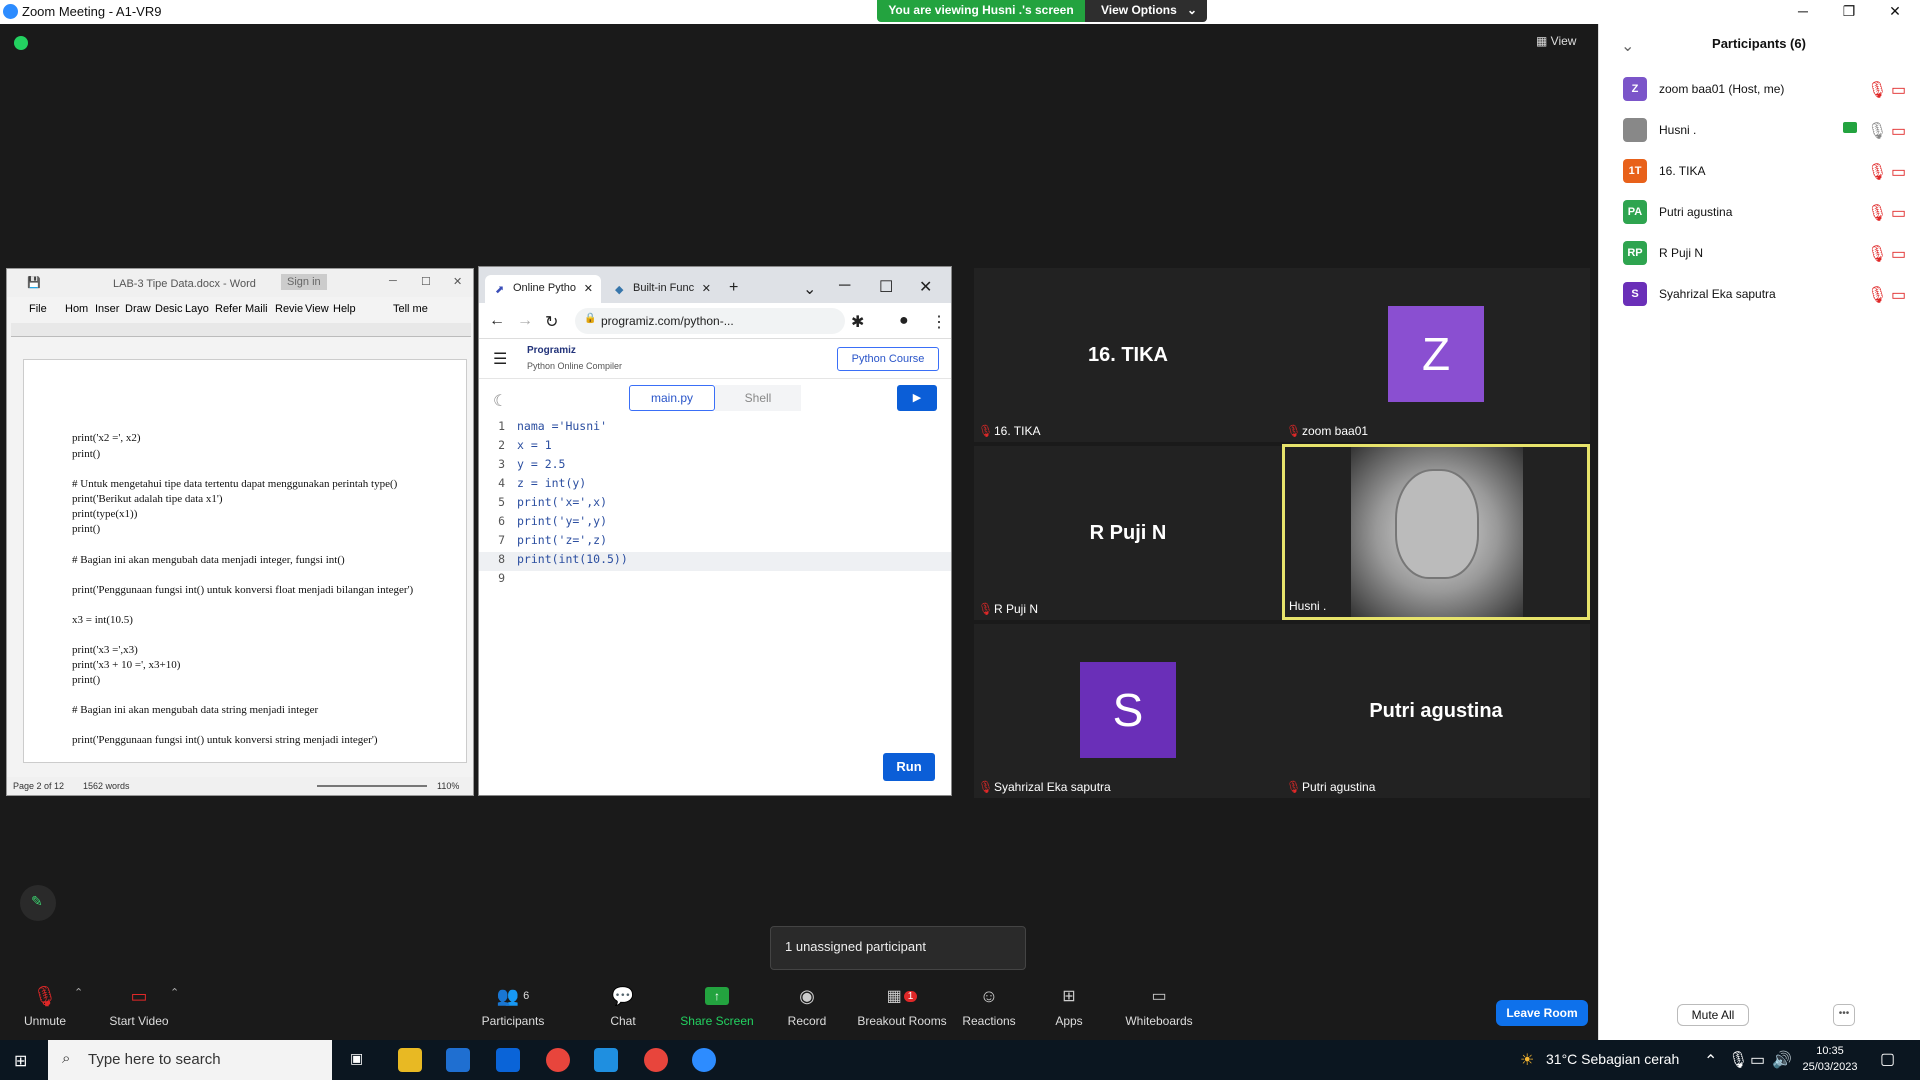  Describe the element at coordinates (457, 281) in the screenshot. I see `word-close-icon: ✕` at that location.